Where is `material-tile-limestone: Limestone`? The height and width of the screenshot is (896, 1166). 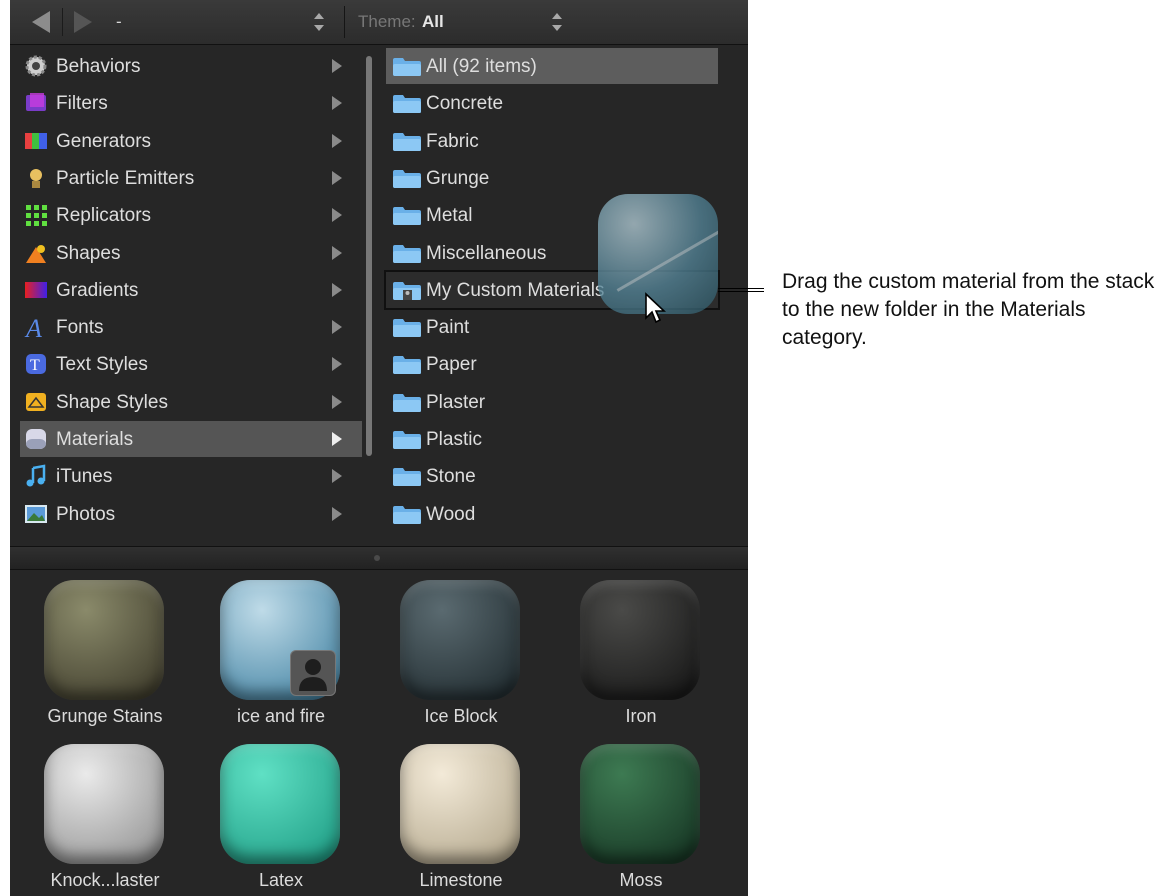 material-tile-limestone: Limestone is located at coordinates (461, 814).